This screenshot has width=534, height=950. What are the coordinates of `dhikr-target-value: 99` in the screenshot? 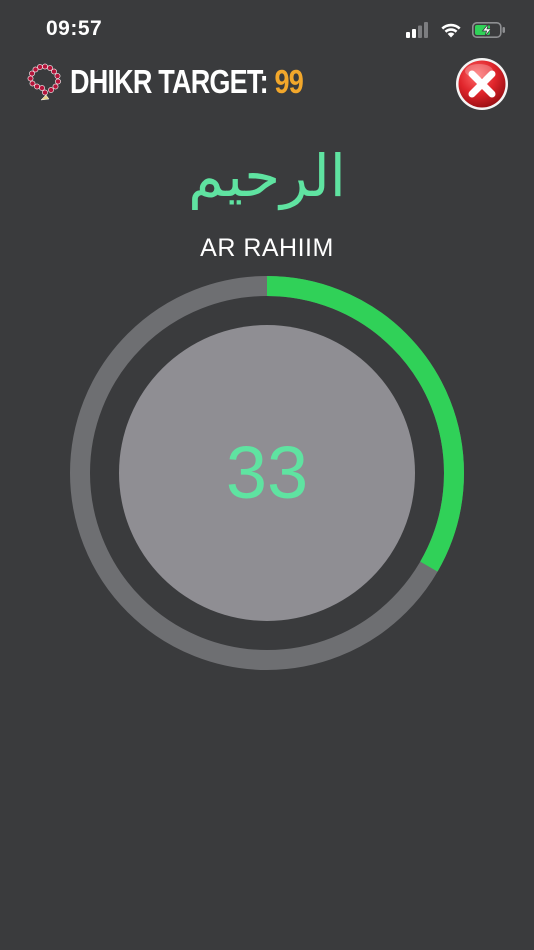 It's located at (288, 81).